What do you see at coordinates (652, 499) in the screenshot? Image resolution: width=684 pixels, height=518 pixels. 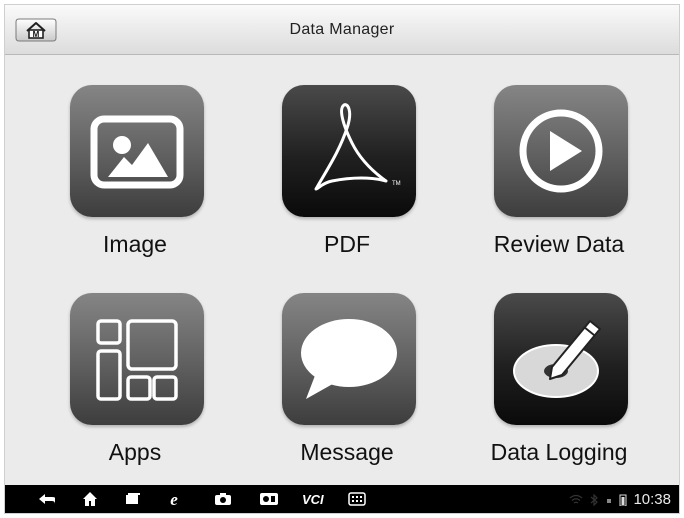 I see `clock: 10:38` at bounding box center [652, 499].